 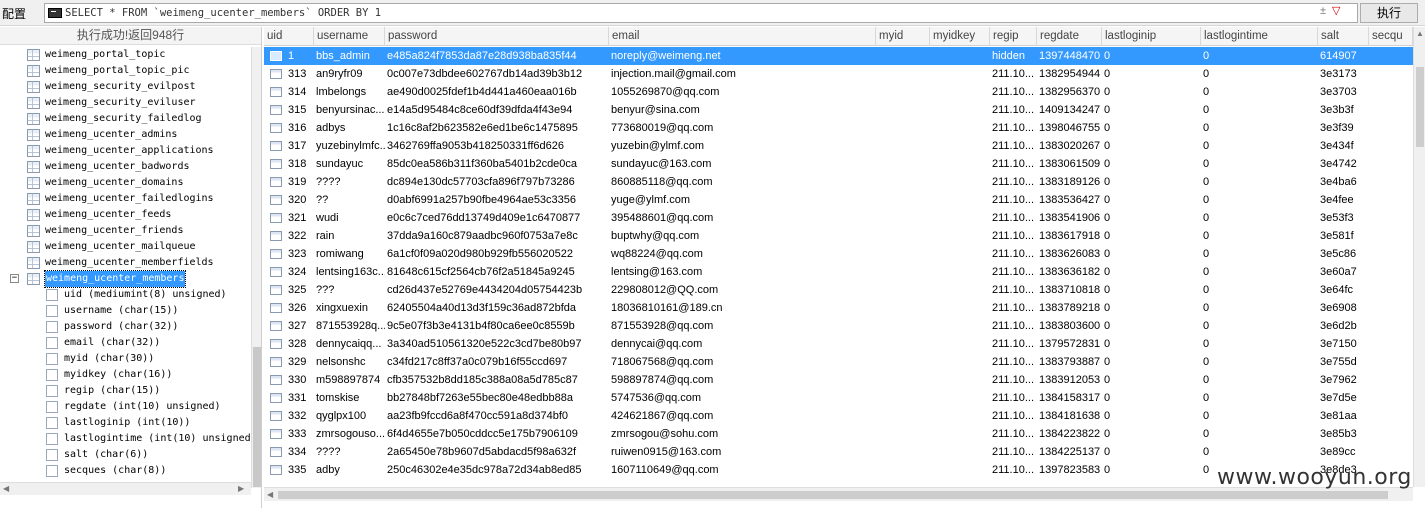 What do you see at coordinates (742, 146) in the screenshot?
I see `cell-email: yuzebin@ylmf.com` at bounding box center [742, 146].